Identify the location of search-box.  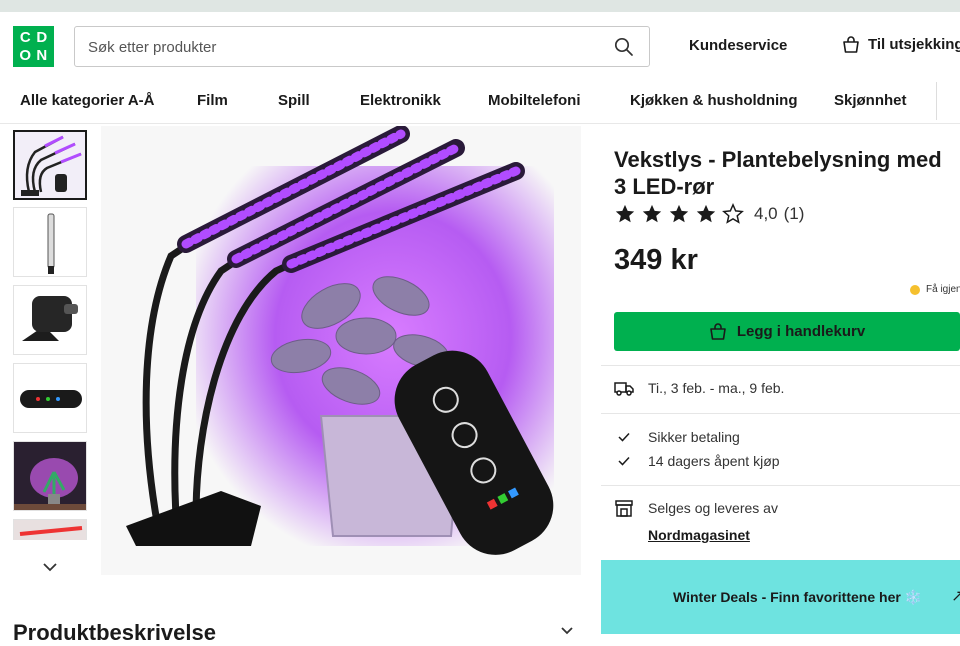
(362, 46).